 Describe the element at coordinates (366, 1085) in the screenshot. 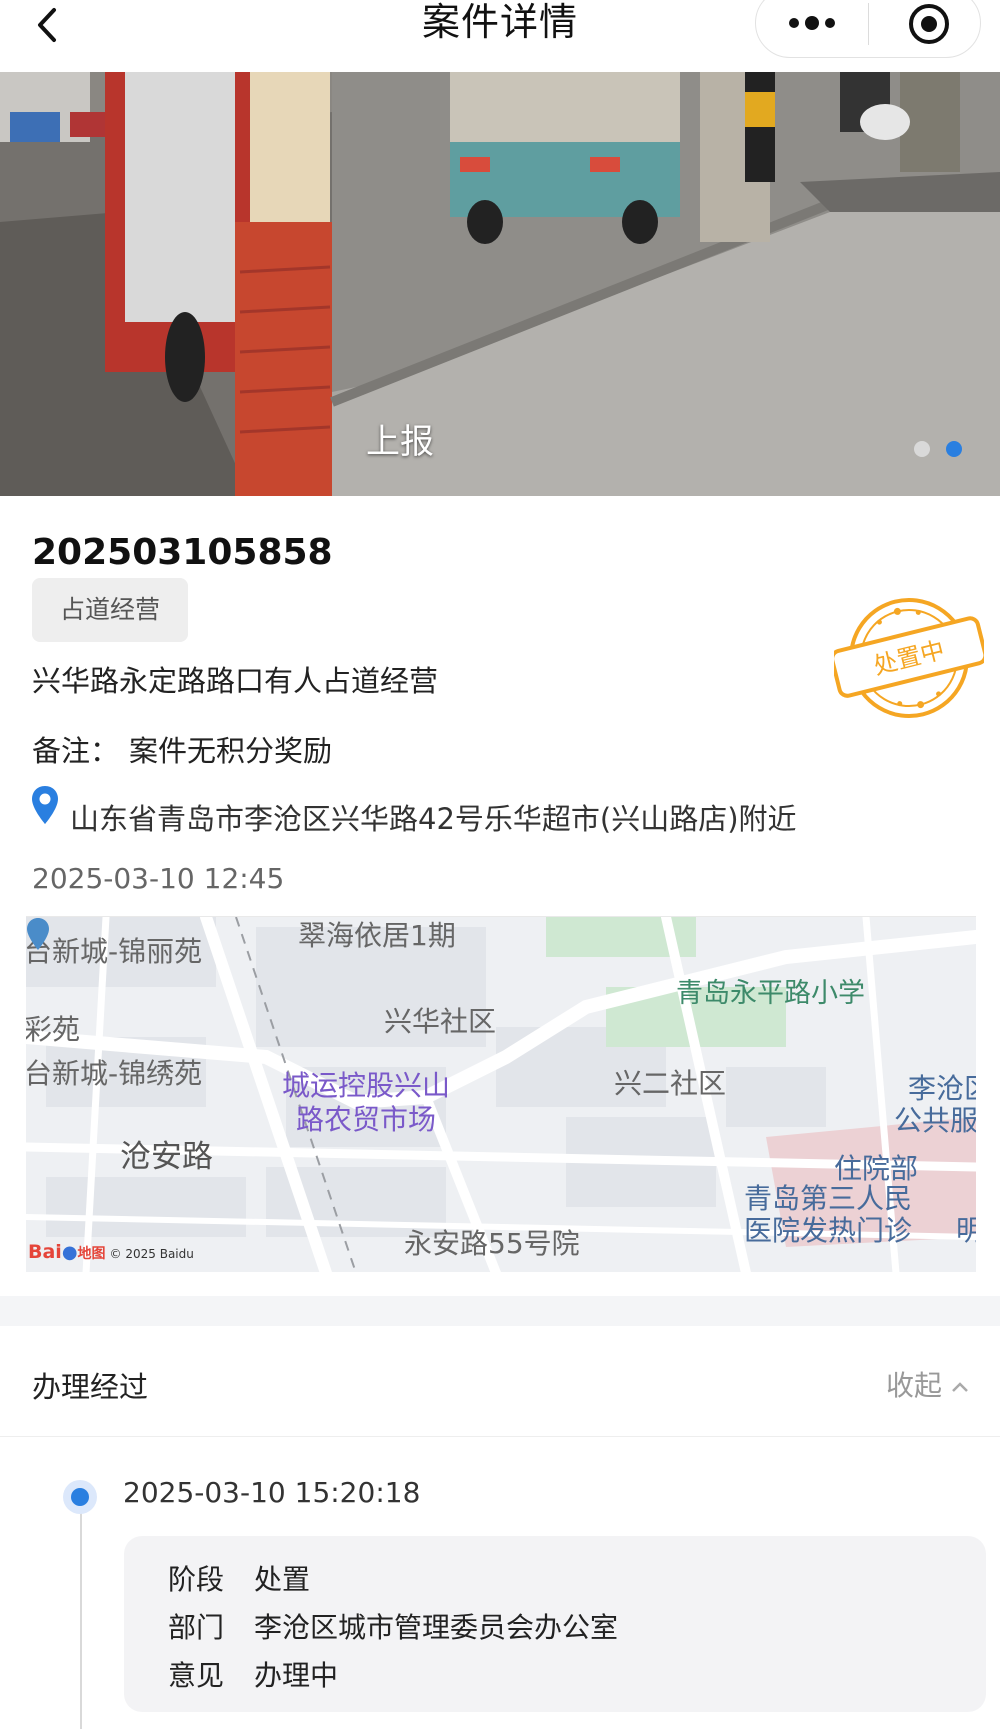

I see `map-label-line: 城运控股兴山` at that location.